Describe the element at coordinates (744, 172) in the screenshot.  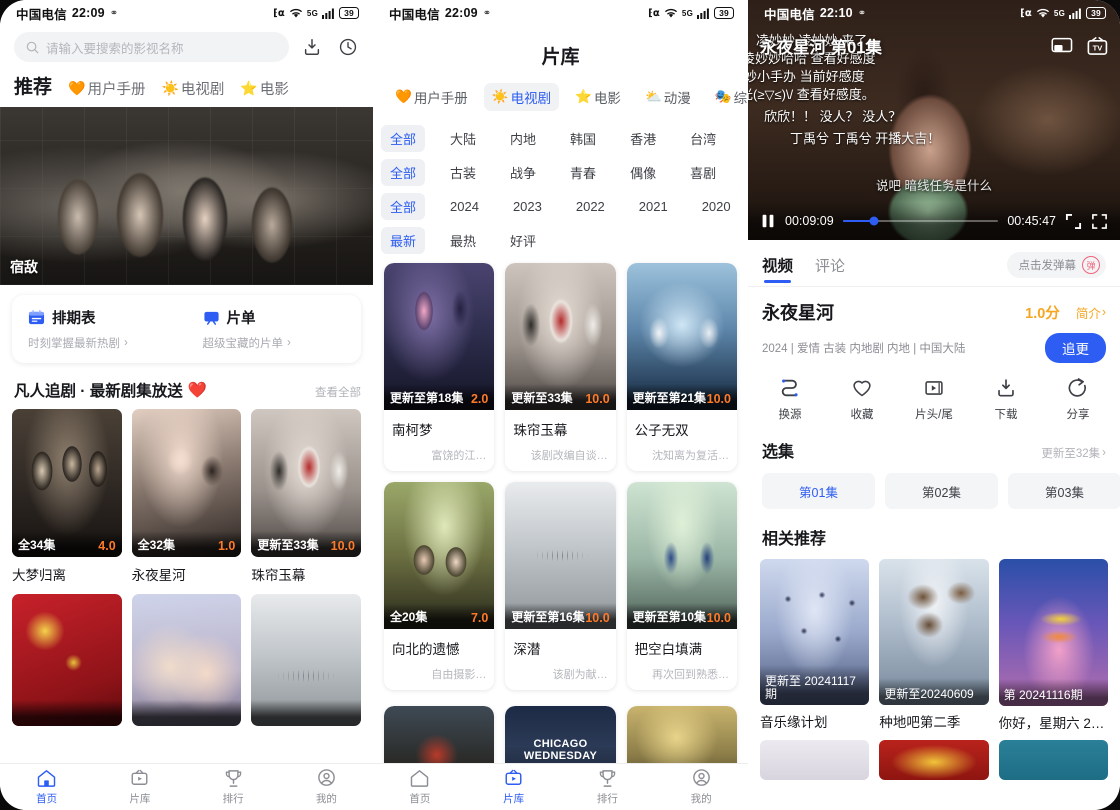
I see `filter-chip: 家` at that location.